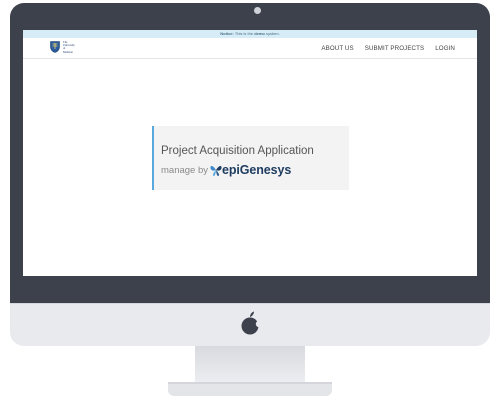 The image size is (500, 400). Describe the element at coordinates (395, 48) in the screenshot. I see `nav-submit-projects: SUBMIT PROJECTS` at that location.